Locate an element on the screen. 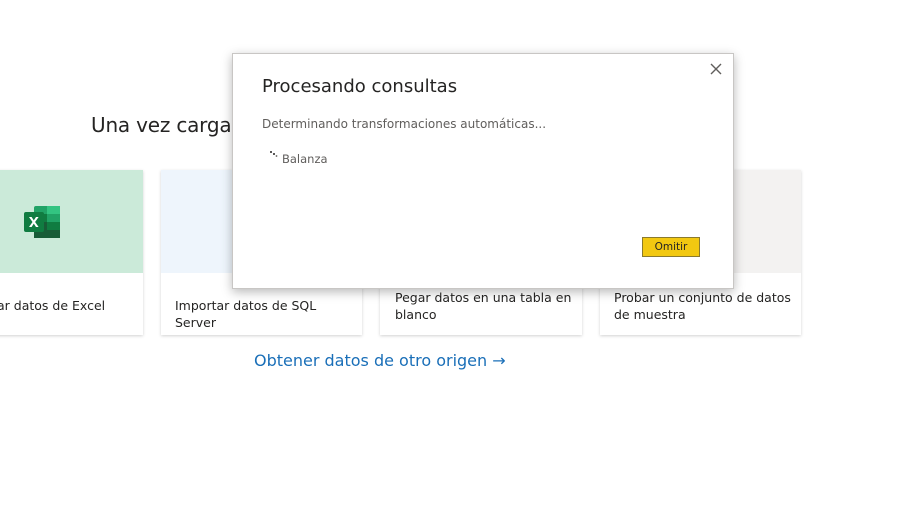 The width and height of the screenshot is (914, 531). dialog-title: Procesando consultas is located at coordinates (360, 86).